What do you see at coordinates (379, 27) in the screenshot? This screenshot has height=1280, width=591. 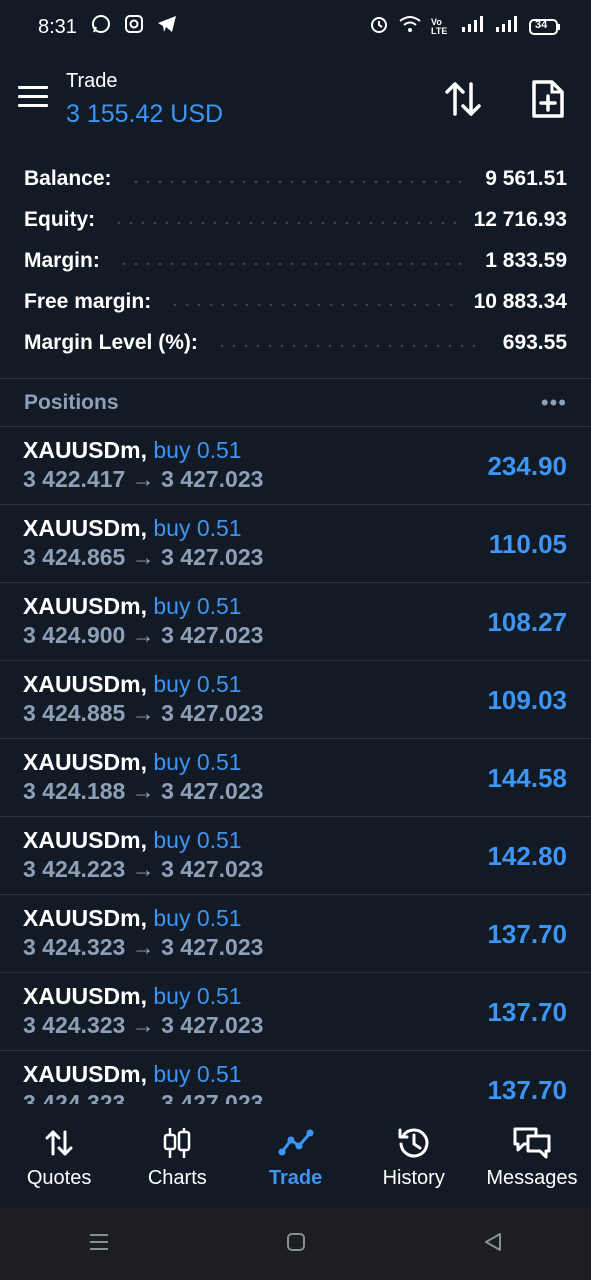 I see `alarm-icon` at bounding box center [379, 27].